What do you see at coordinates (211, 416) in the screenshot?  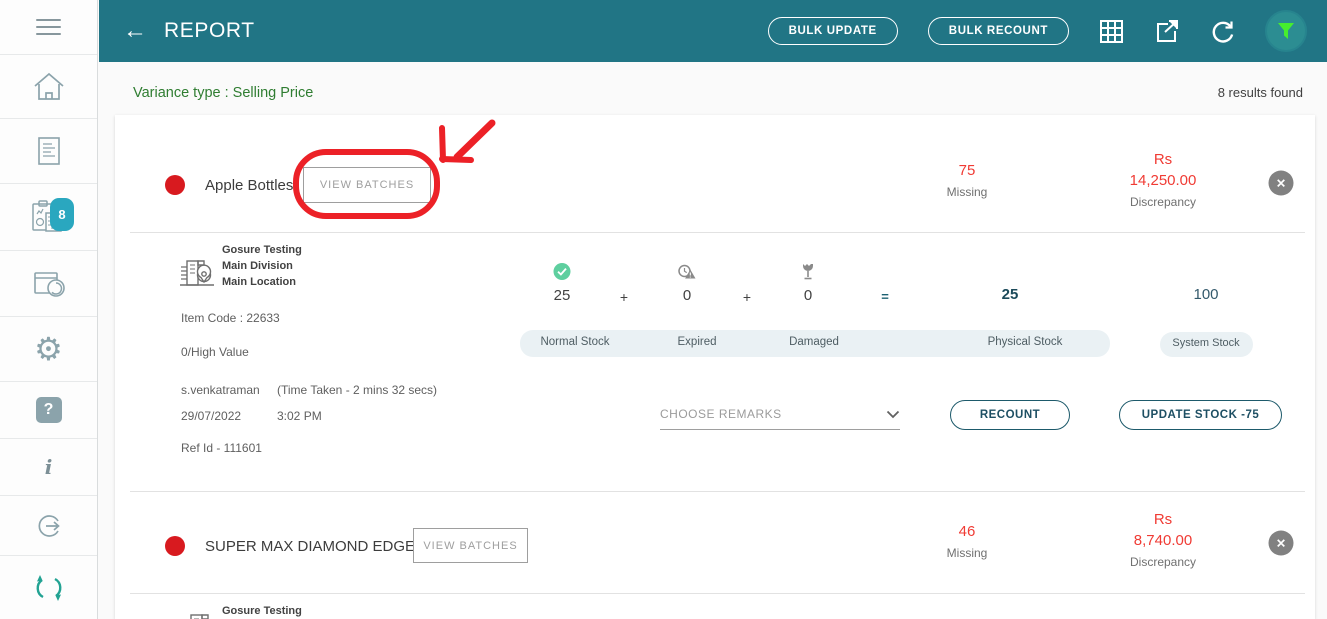 I see `count-date: 29/07/2022` at bounding box center [211, 416].